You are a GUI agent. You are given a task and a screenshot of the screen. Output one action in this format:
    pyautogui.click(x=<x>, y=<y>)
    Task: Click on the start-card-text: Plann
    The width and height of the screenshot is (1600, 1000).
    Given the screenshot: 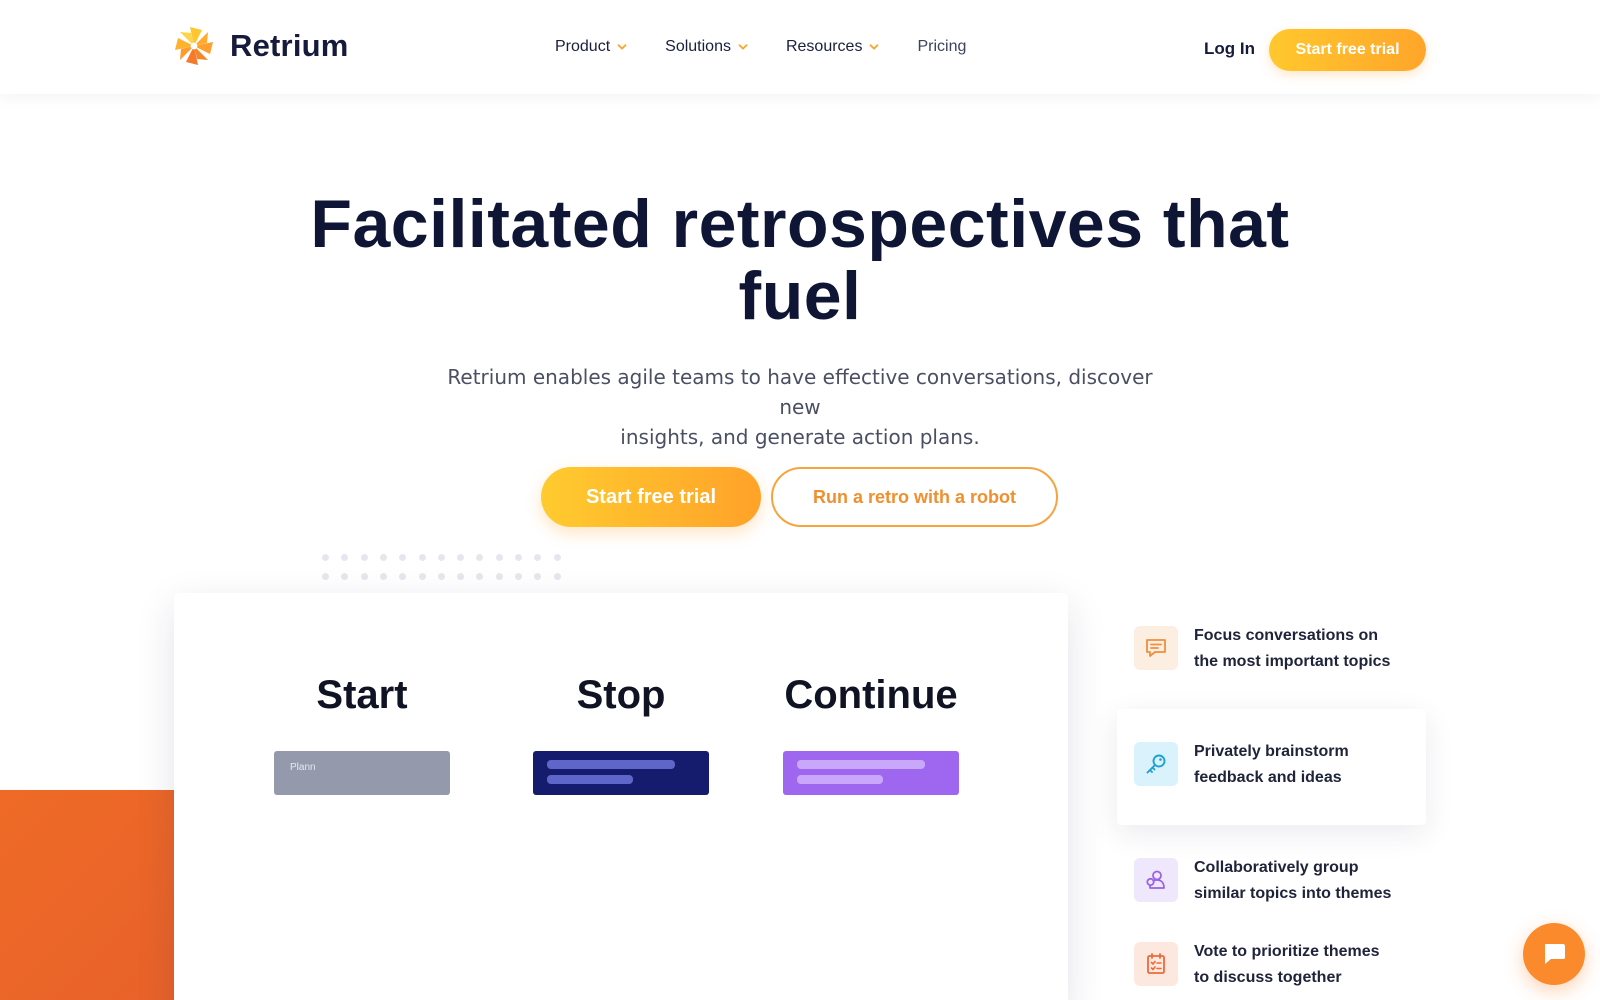 What is the action you would take?
    pyautogui.click(x=303, y=767)
    